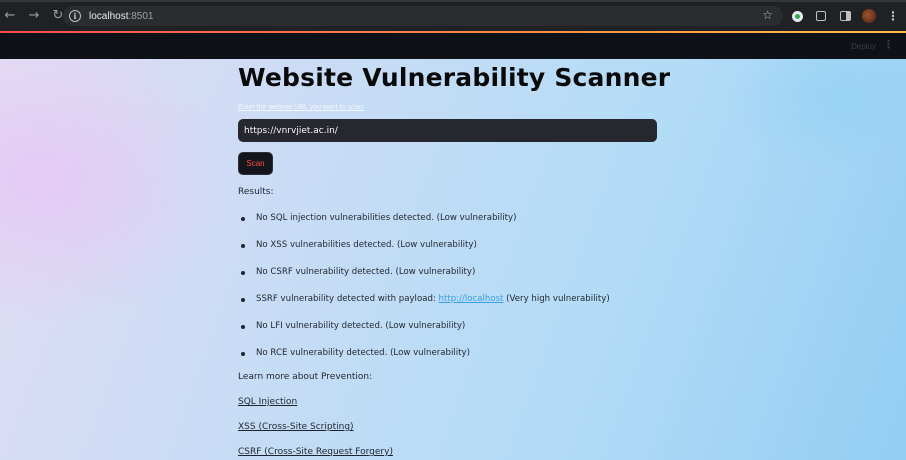  What do you see at coordinates (305, 377) in the screenshot?
I see `prevention-label: Learn more about Prevention:` at bounding box center [305, 377].